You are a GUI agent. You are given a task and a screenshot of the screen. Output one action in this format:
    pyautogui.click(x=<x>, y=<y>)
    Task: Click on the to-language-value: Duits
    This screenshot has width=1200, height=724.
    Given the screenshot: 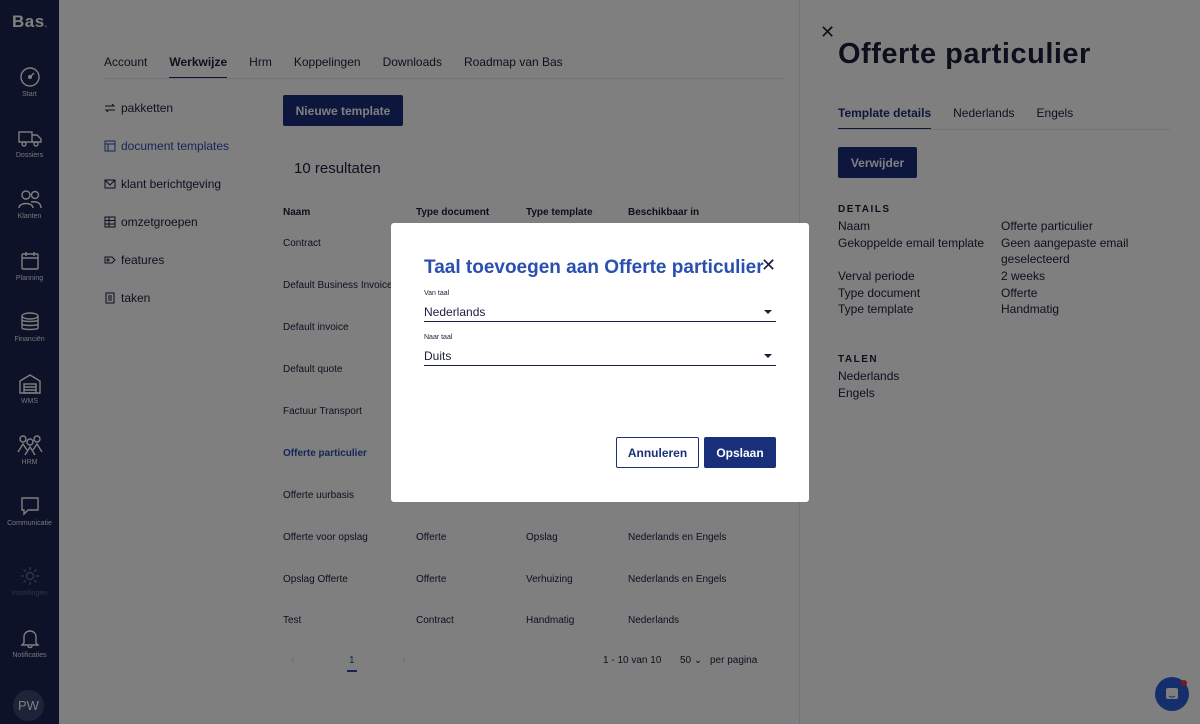 What is the action you would take?
    pyautogui.click(x=438, y=355)
    